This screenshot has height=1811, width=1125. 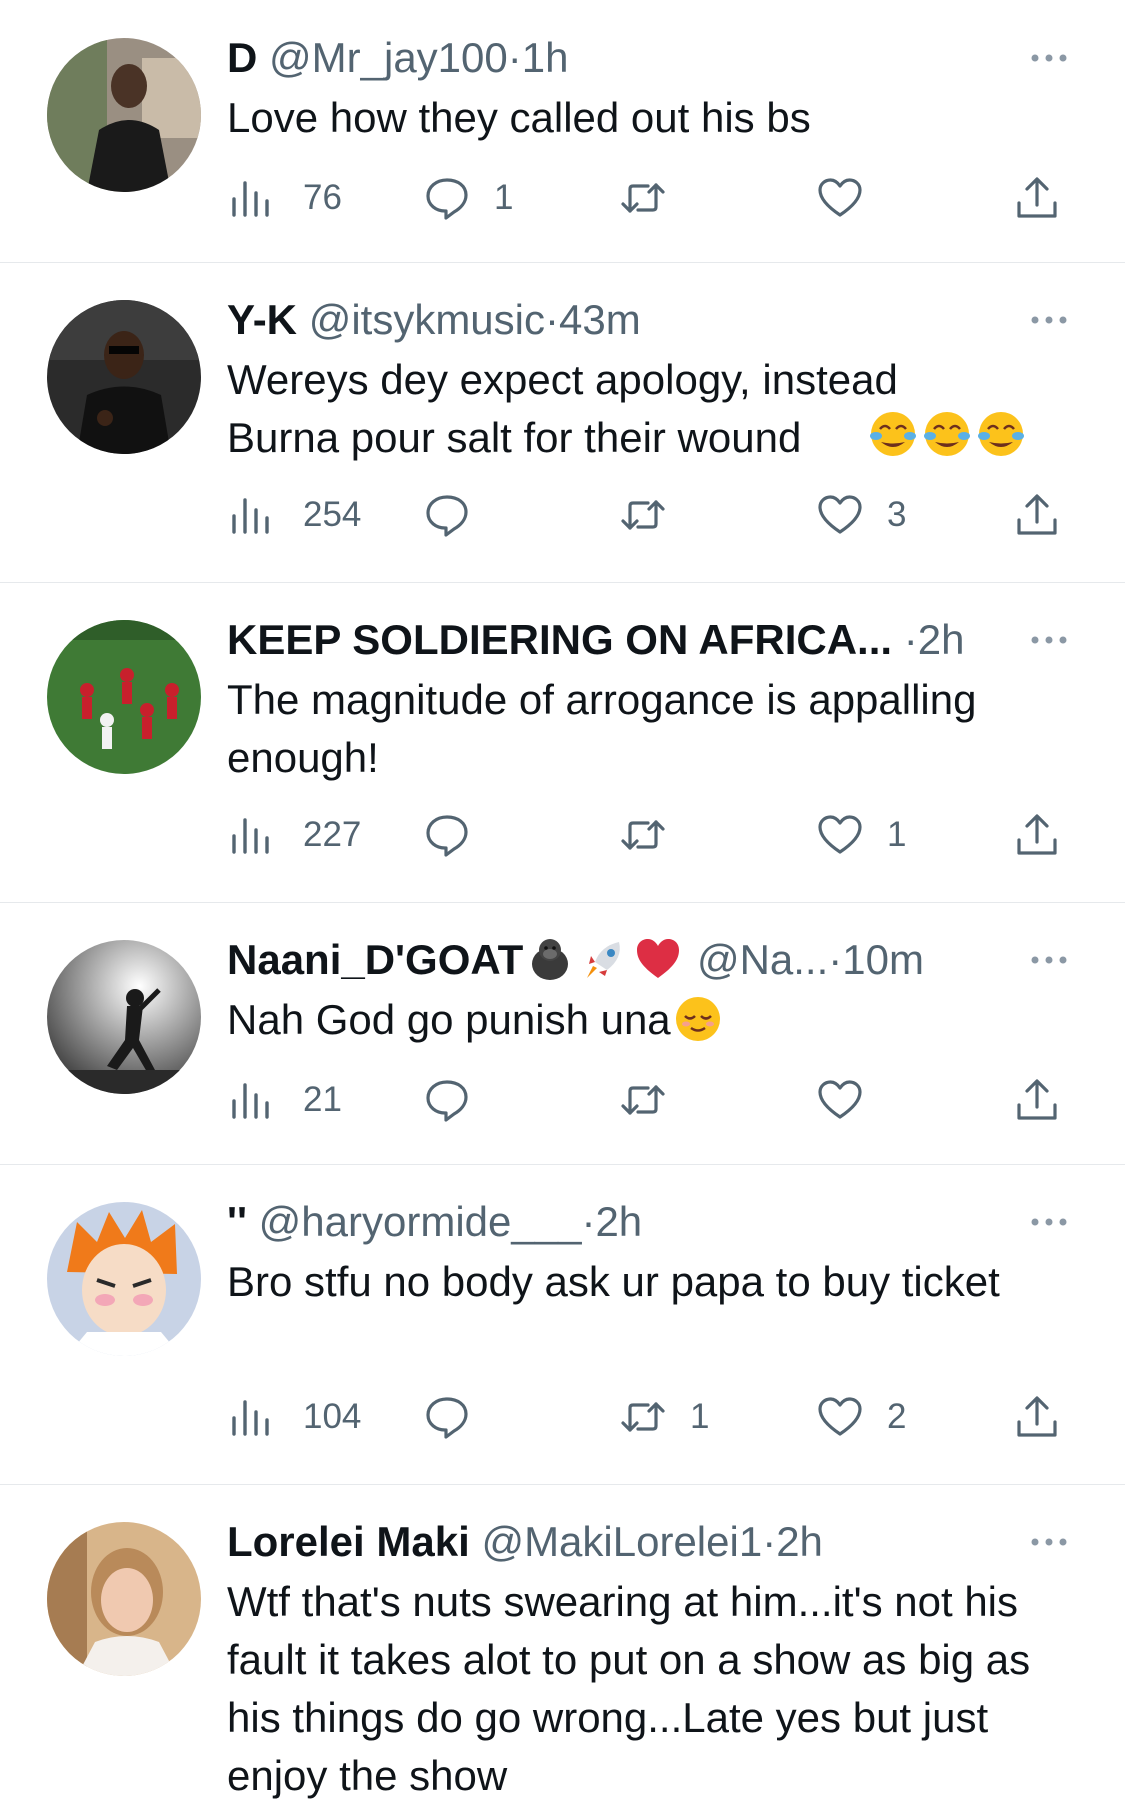 I want to click on tweet-header: D @Mr_jay100·1h, so click(x=646, y=58).